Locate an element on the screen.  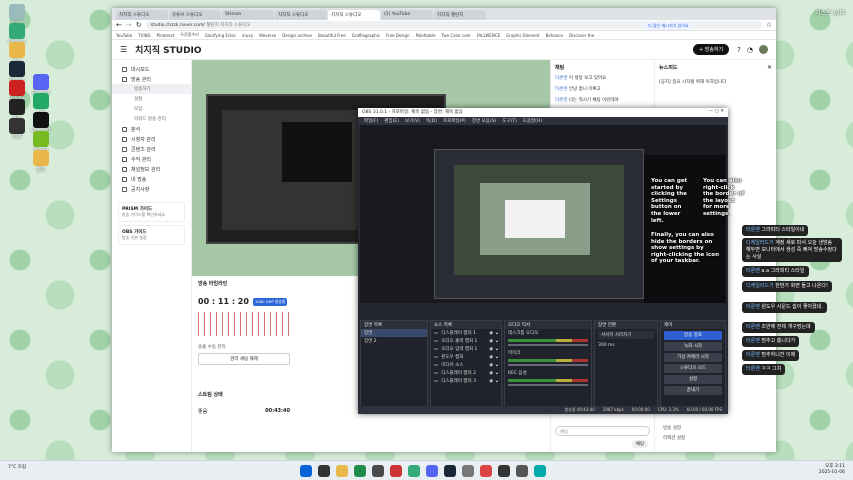
browser-tab: 유튜브 스튜디오 is located at coordinates (195, 15).